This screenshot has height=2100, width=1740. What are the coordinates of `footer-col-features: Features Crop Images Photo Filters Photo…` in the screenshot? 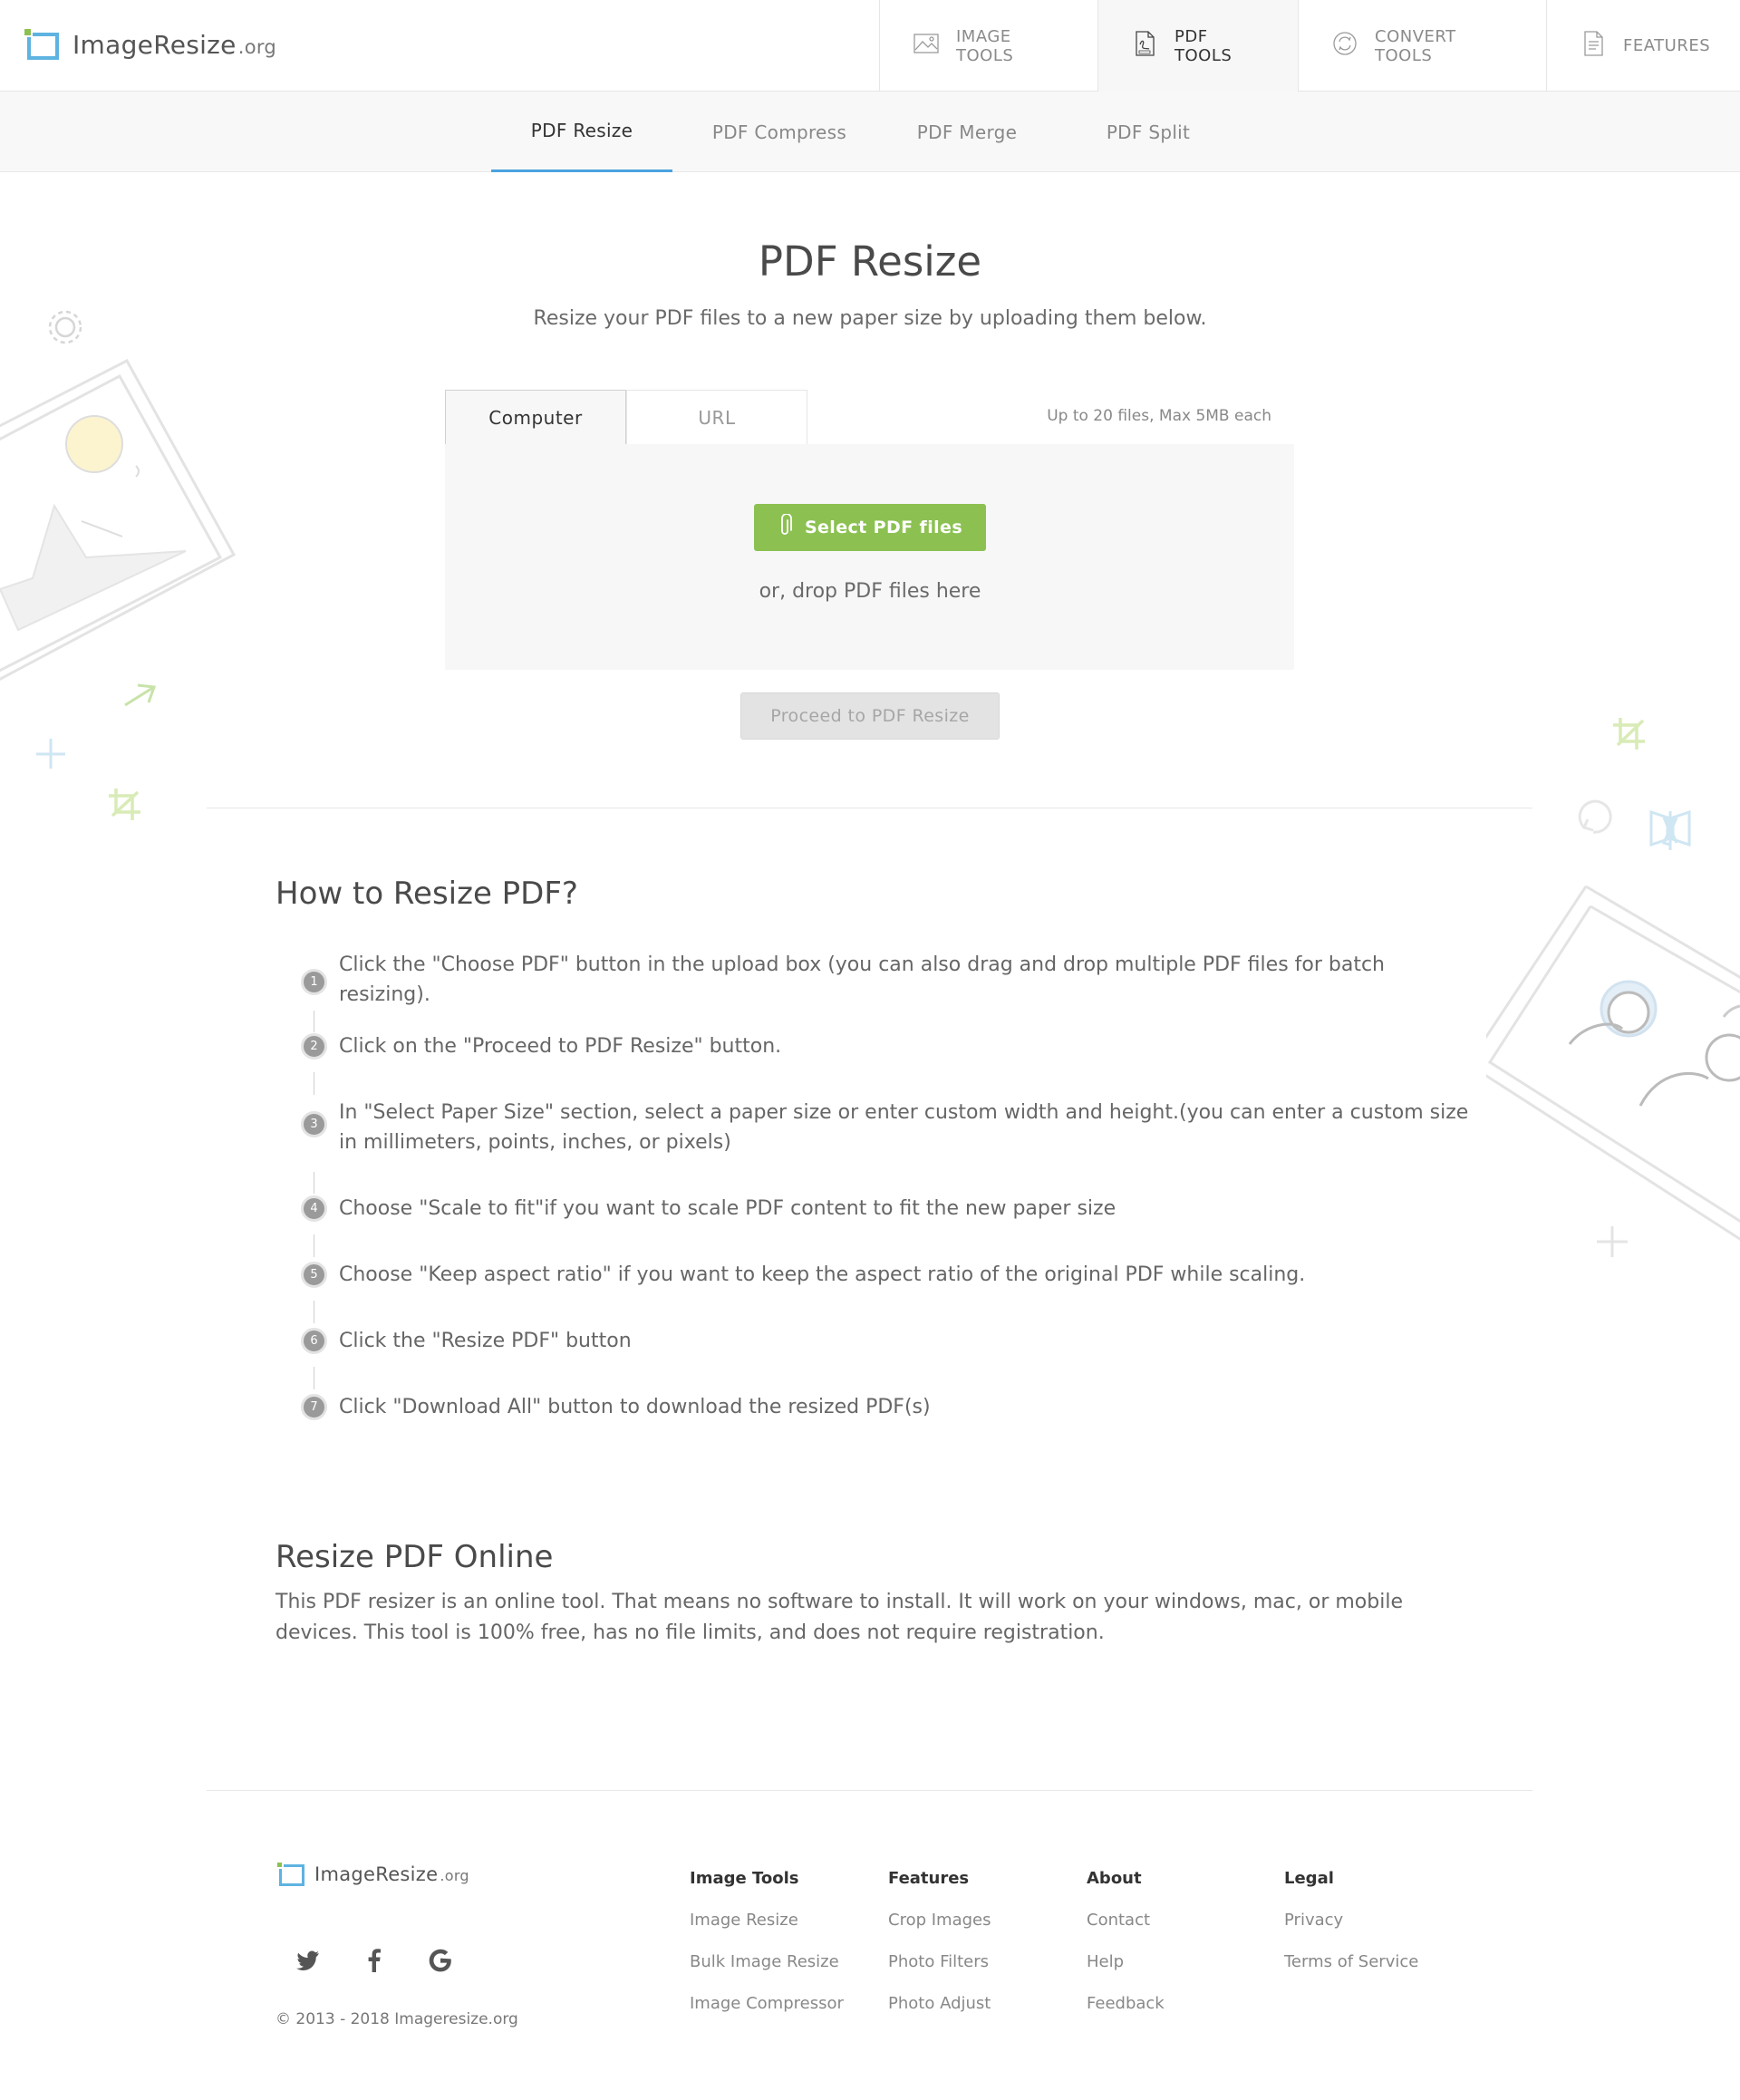 It's located at (939, 1942).